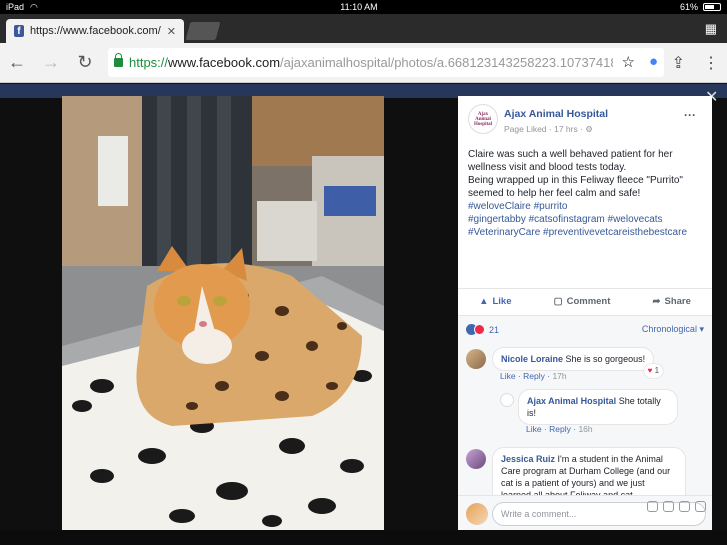  What do you see at coordinates (479, 329) in the screenshot?
I see `love-reaction-icon` at bounding box center [479, 329].